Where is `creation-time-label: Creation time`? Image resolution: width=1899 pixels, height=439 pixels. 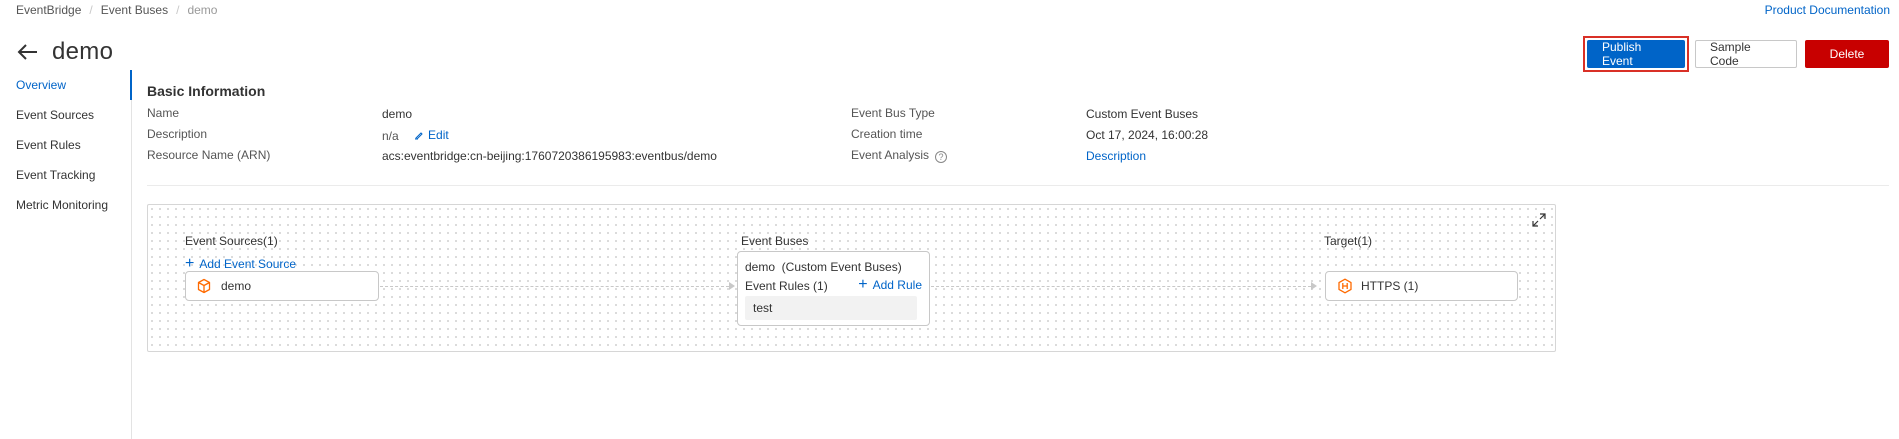
creation-time-label: Creation time is located at coordinates (887, 134).